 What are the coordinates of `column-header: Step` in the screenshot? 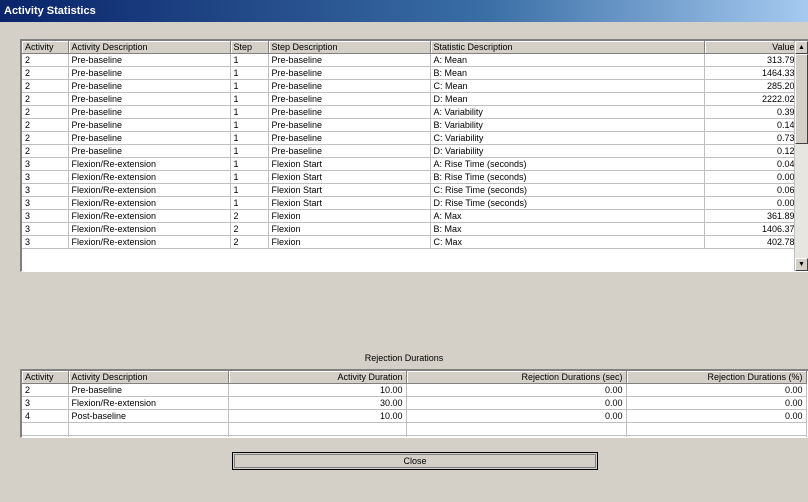 It's located at (249, 47).